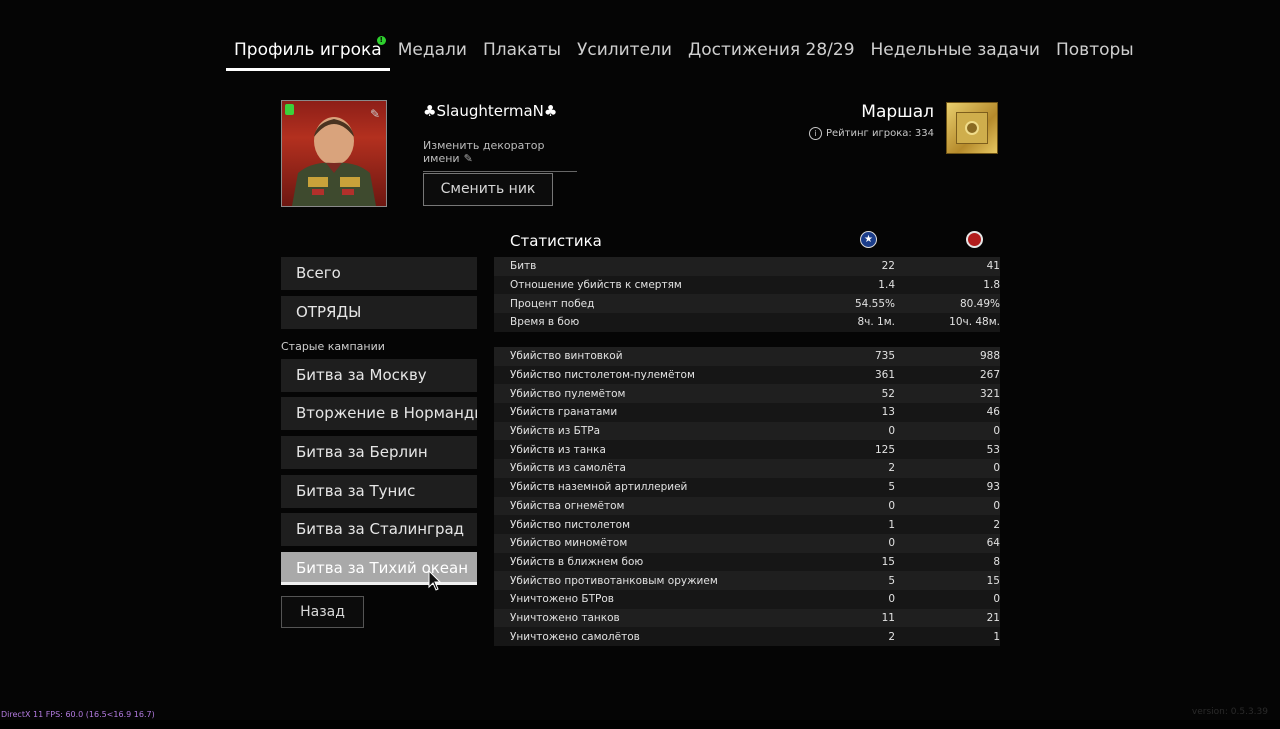 The image size is (1280, 729). What do you see at coordinates (379, 312) in the screenshot?
I see `menu-squads: ОТРЯДЫ` at bounding box center [379, 312].